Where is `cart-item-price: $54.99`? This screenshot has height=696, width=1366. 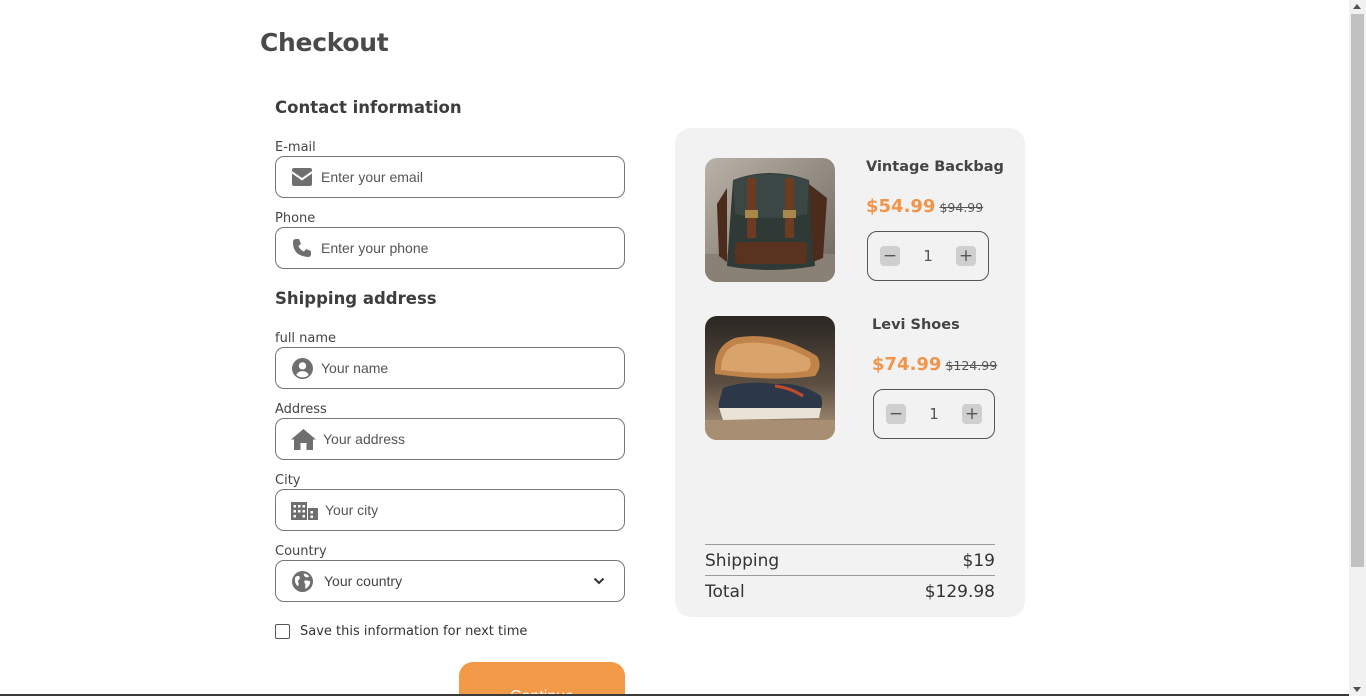
cart-item-price: $54.99 is located at coordinates (901, 206).